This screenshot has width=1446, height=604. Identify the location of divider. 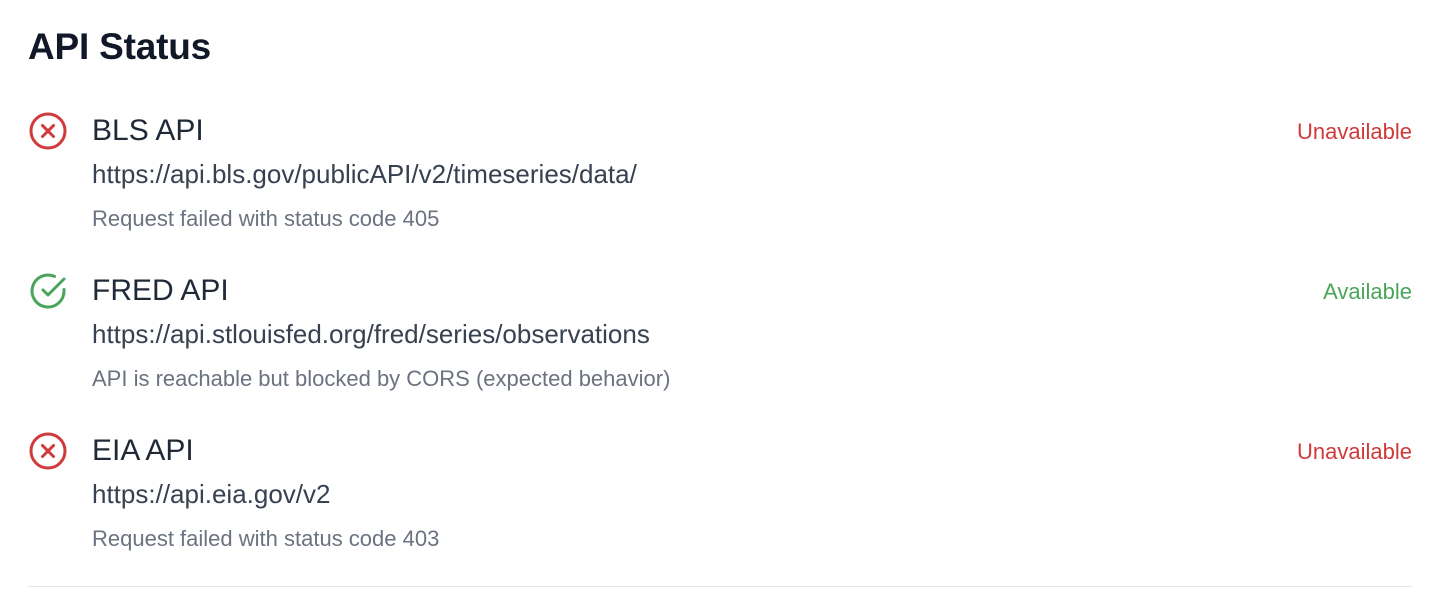
(720, 586).